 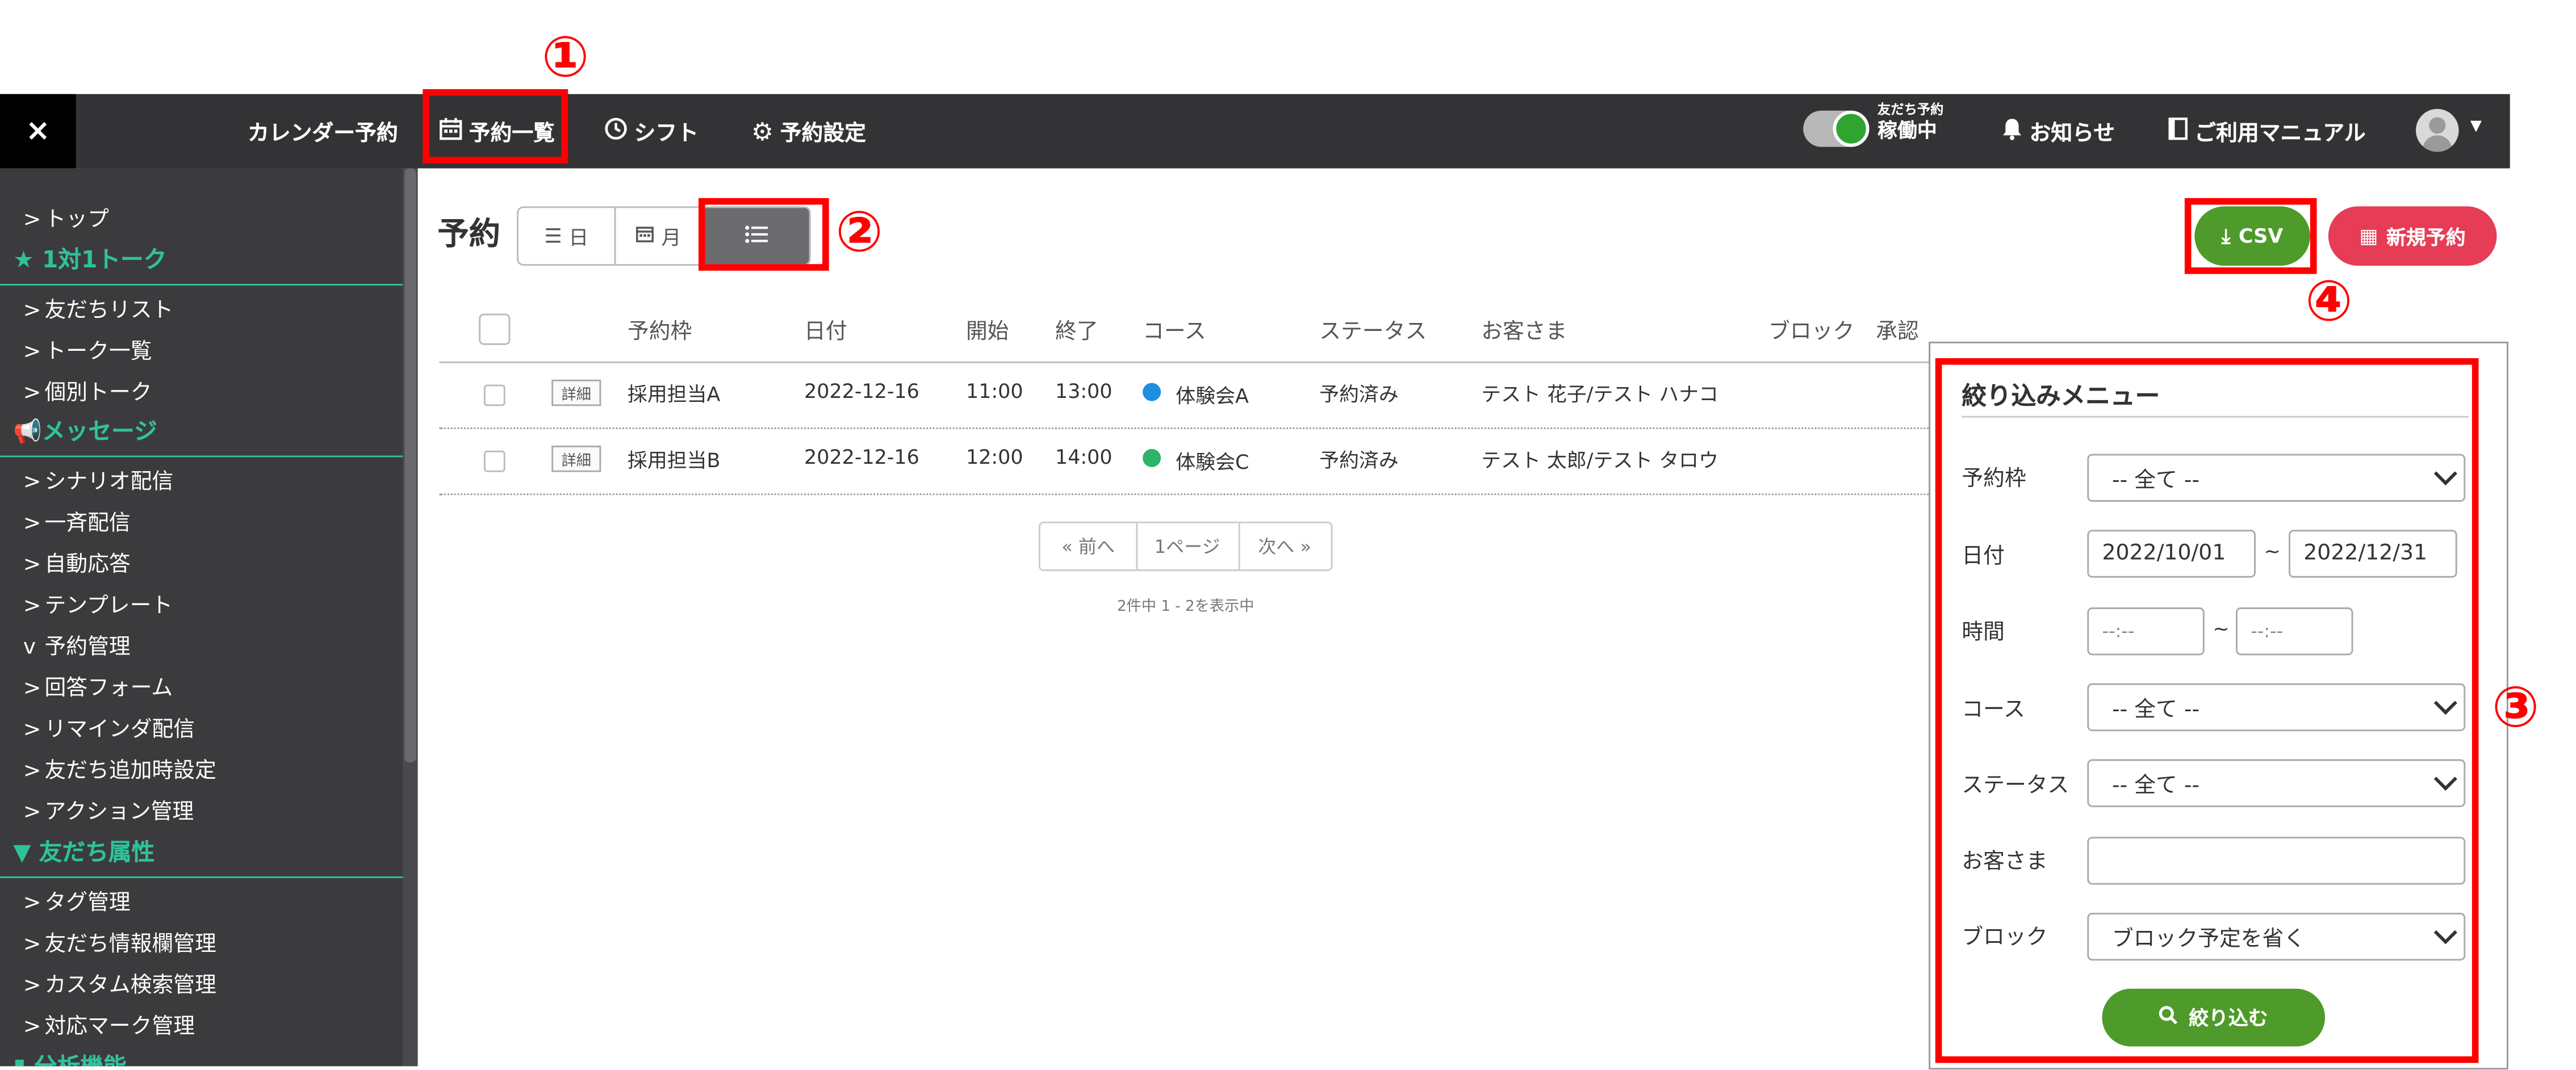 What do you see at coordinates (2280, 134) in the screenshot?
I see `nav-manual-label: ご利用マニュアル` at bounding box center [2280, 134].